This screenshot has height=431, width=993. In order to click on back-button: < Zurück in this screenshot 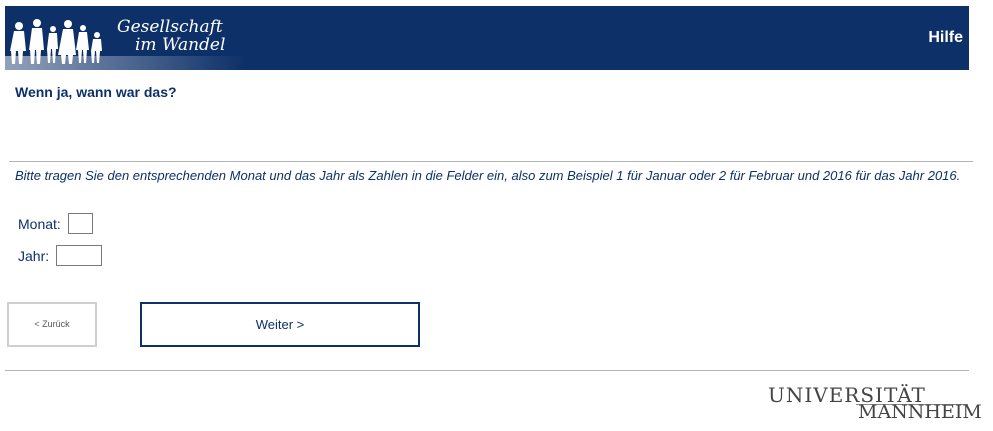, I will do `click(52, 324)`.